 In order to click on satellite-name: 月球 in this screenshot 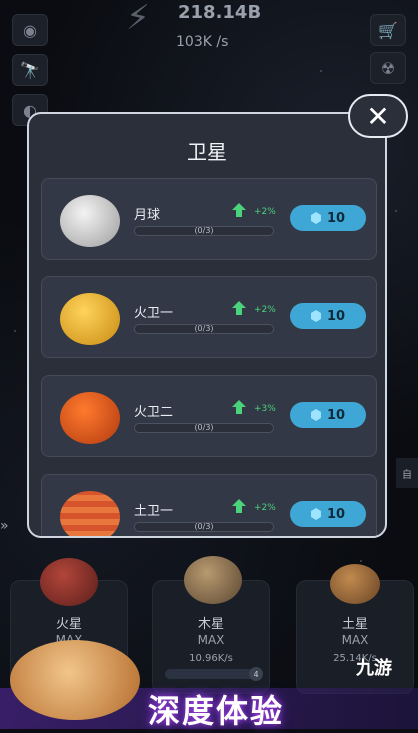, I will do `click(147, 215)`.